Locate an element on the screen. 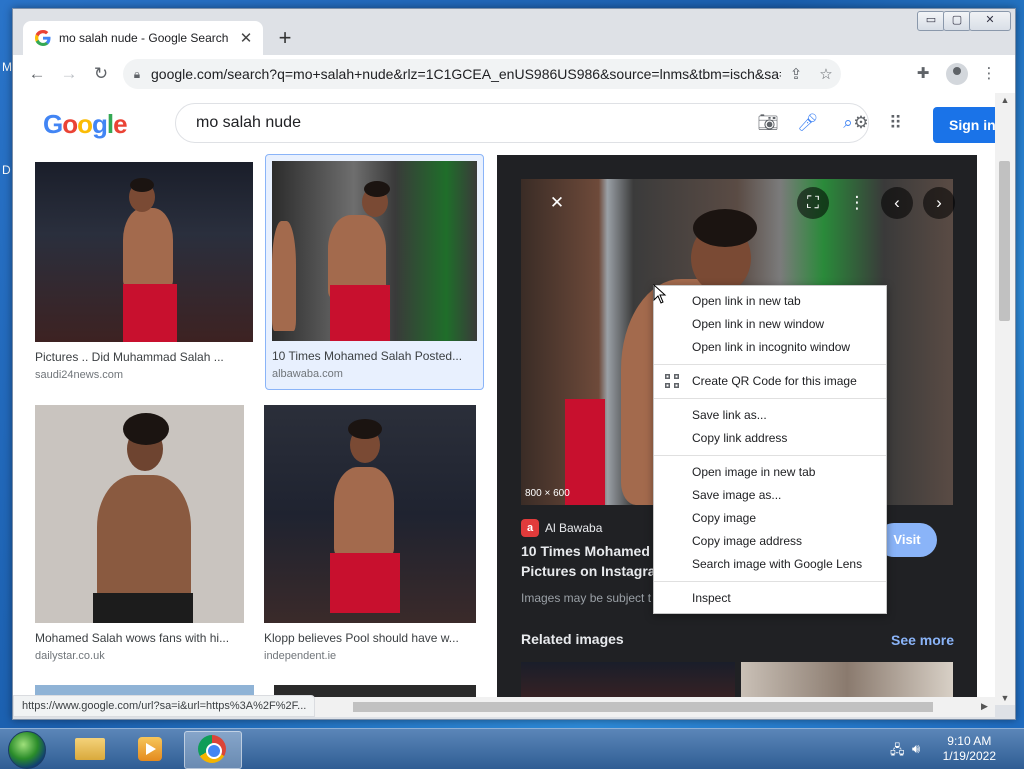 This screenshot has width=1024, height=769. volume-icon: 🔊︎ is located at coordinates (916, 749).